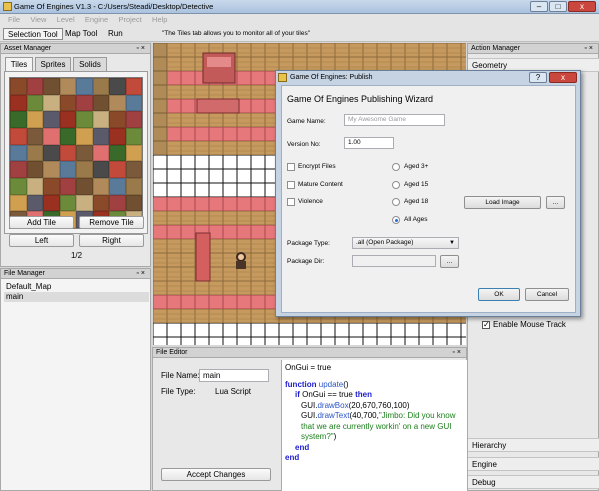 The height and width of the screenshot is (491, 599). I want to click on section-hierarchy: Hierarchy, so click(533, 445).